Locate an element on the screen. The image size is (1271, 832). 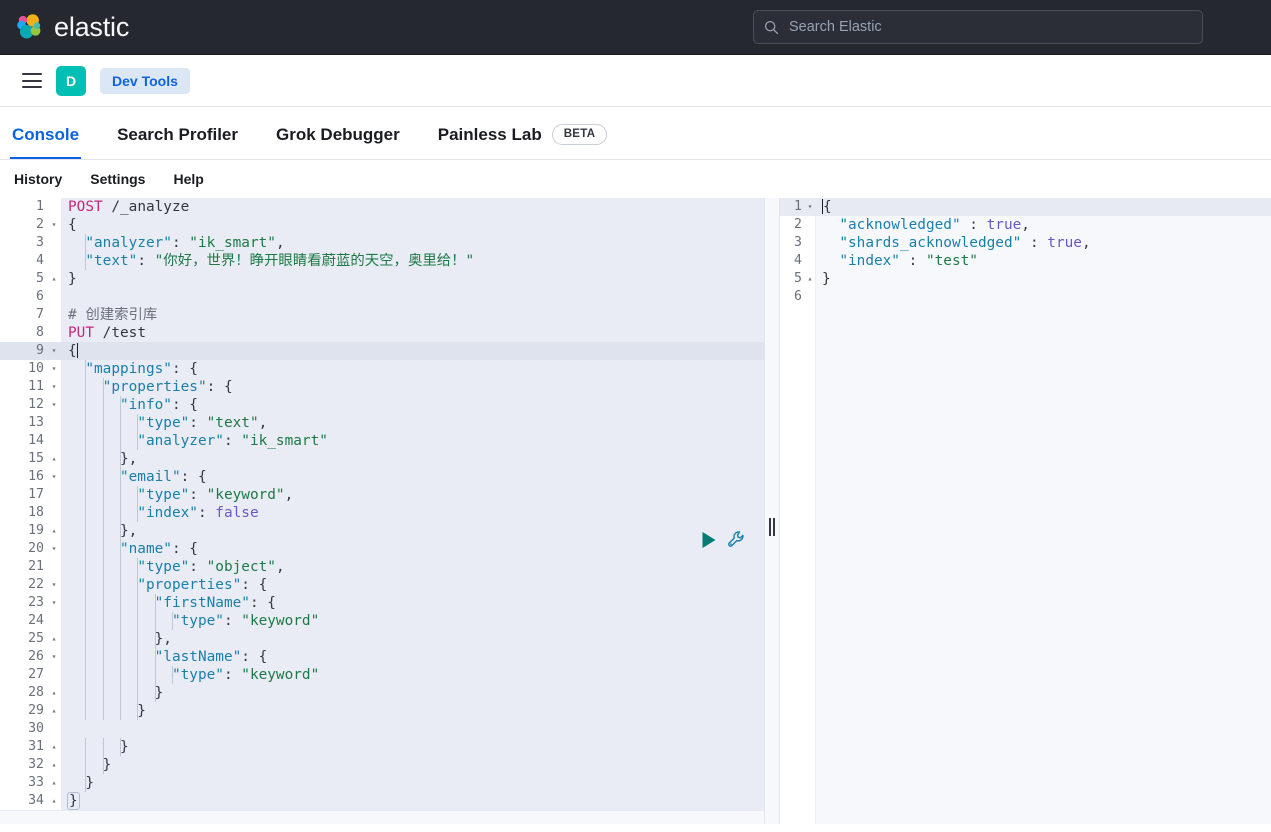
code-line: 26 ▾ "lastName": { is located at coordinates (382, 657).